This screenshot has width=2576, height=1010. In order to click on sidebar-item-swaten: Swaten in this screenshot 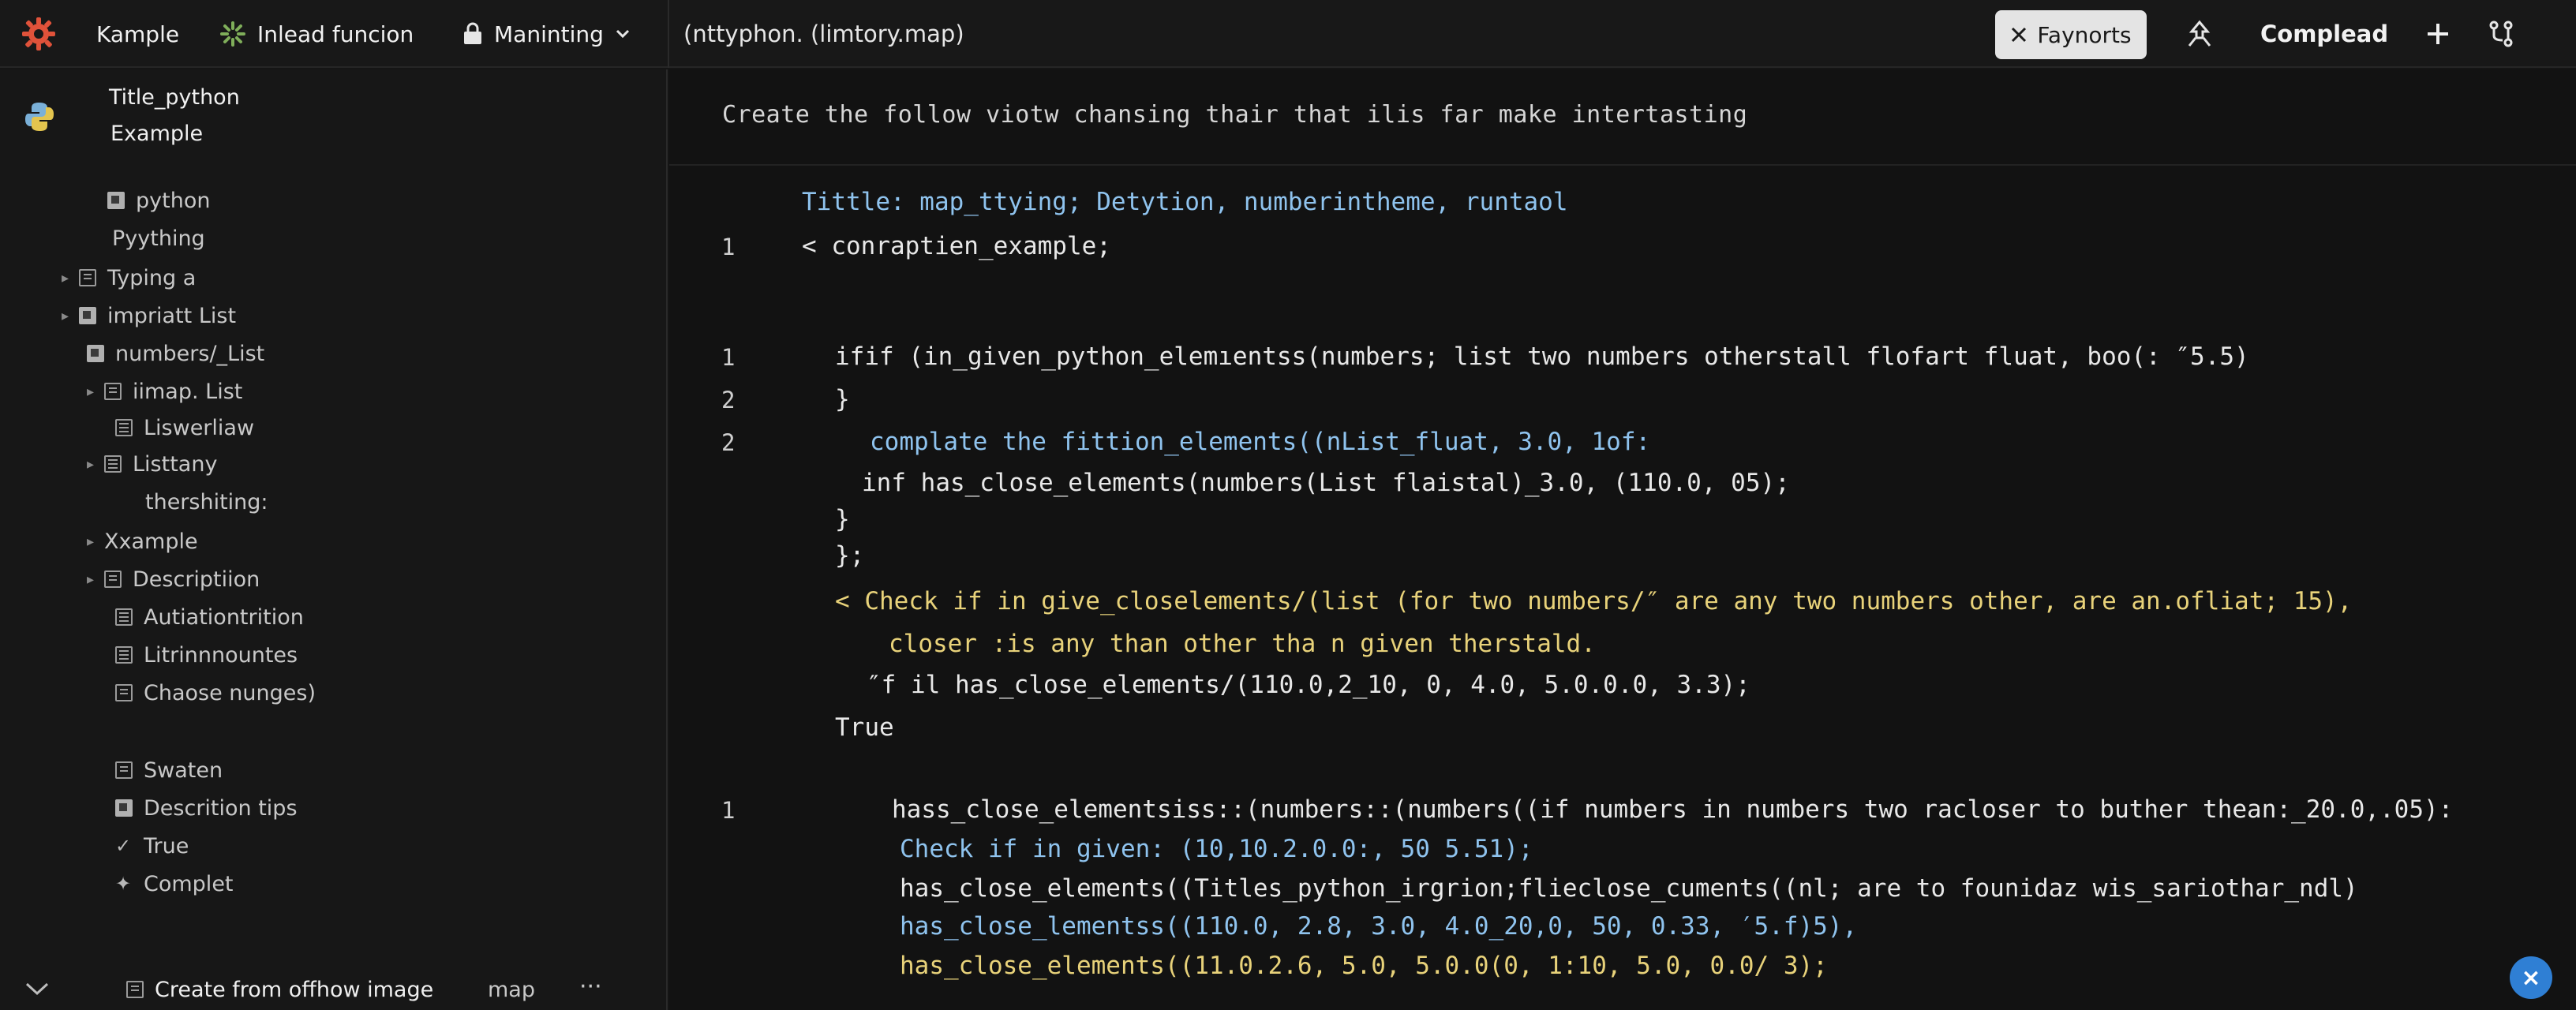, I will do `click(169, 770)`.